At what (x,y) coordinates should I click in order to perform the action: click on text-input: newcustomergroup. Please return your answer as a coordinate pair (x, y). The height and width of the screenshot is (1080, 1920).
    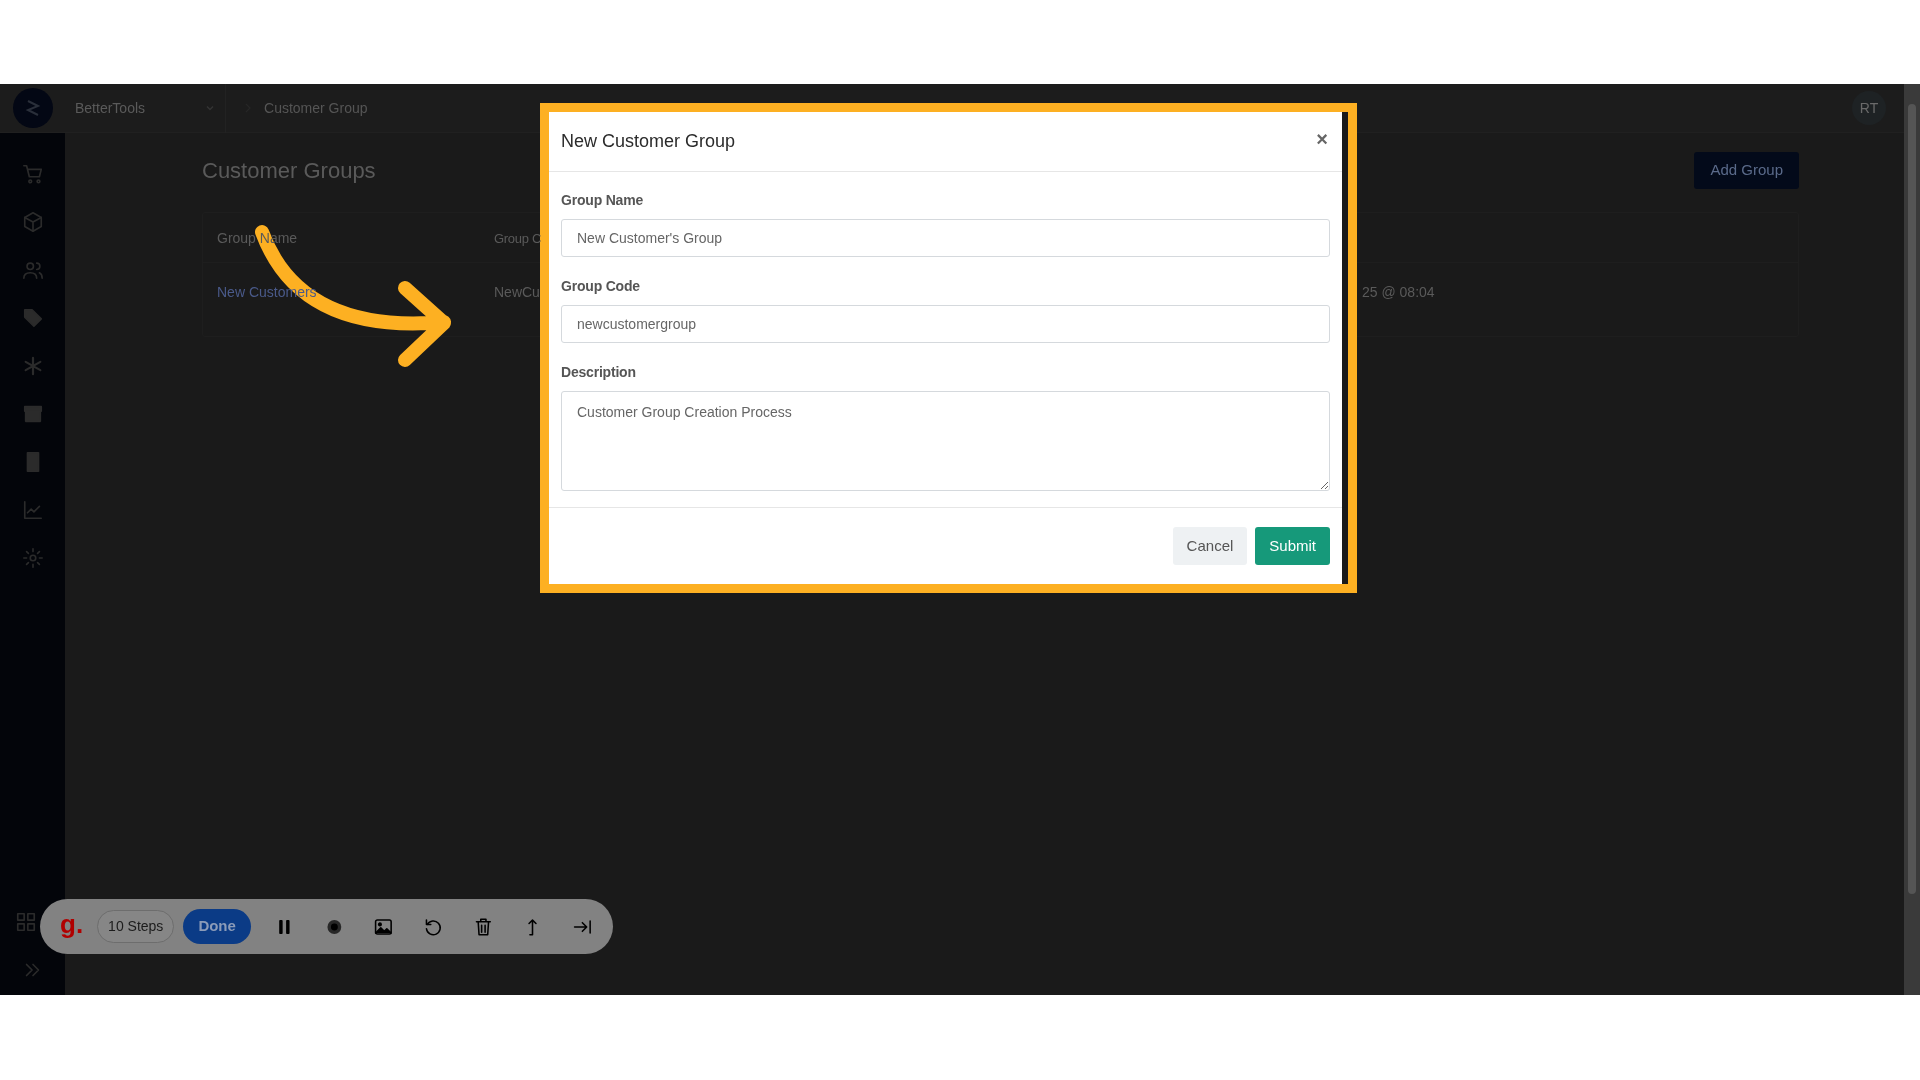
    Looking at the image, I should click on (945, 324).